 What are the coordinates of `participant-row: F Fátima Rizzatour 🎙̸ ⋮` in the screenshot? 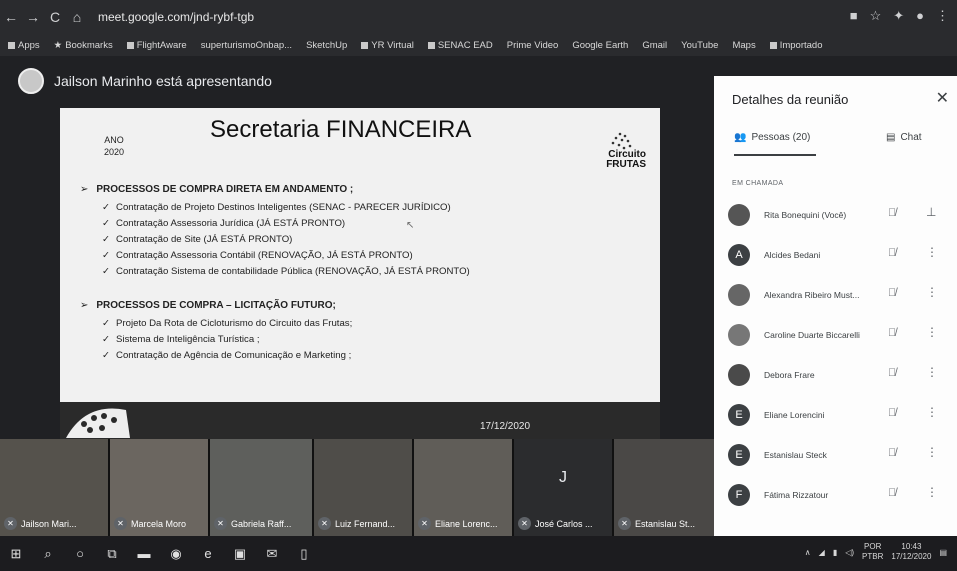 It's located at (840, 495).